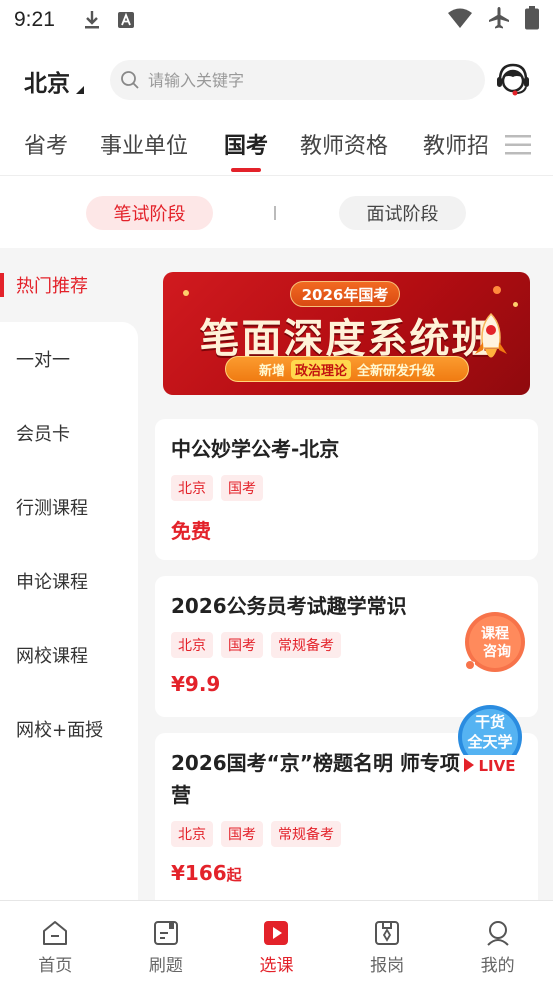  I want to click on bottom-navigation: 首页 刷题 选课 报岗 我的, so click(276, 942).